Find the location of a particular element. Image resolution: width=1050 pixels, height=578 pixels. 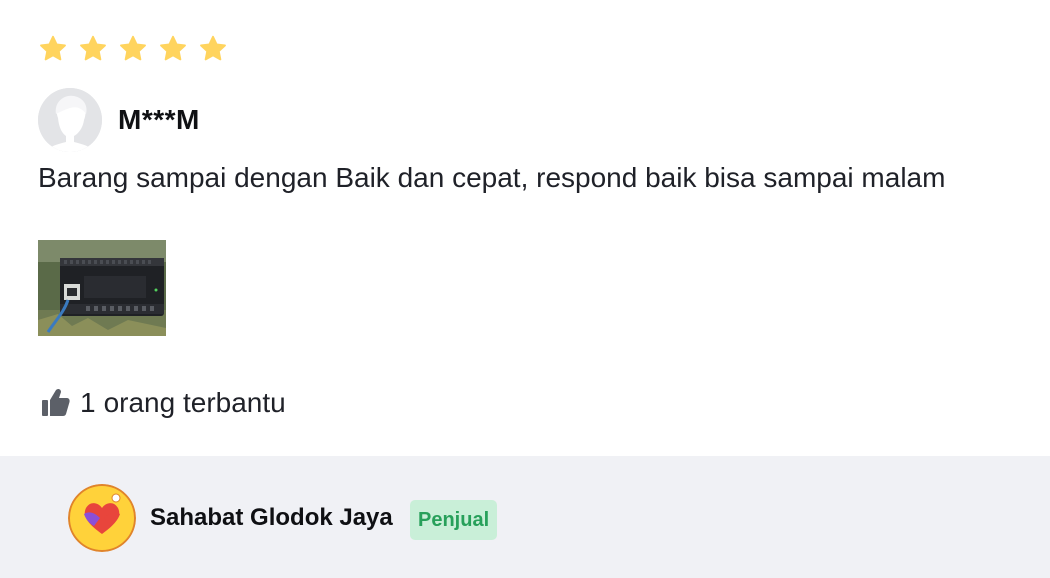

user-avatar-icon is located at coordinates (70, 120).